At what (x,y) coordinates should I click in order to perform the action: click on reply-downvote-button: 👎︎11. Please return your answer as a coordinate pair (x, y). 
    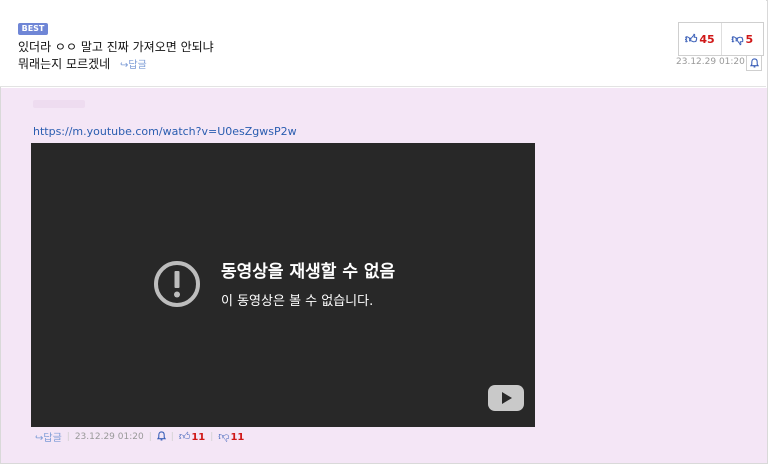
    Looking at the image, I should click on (231, 436).